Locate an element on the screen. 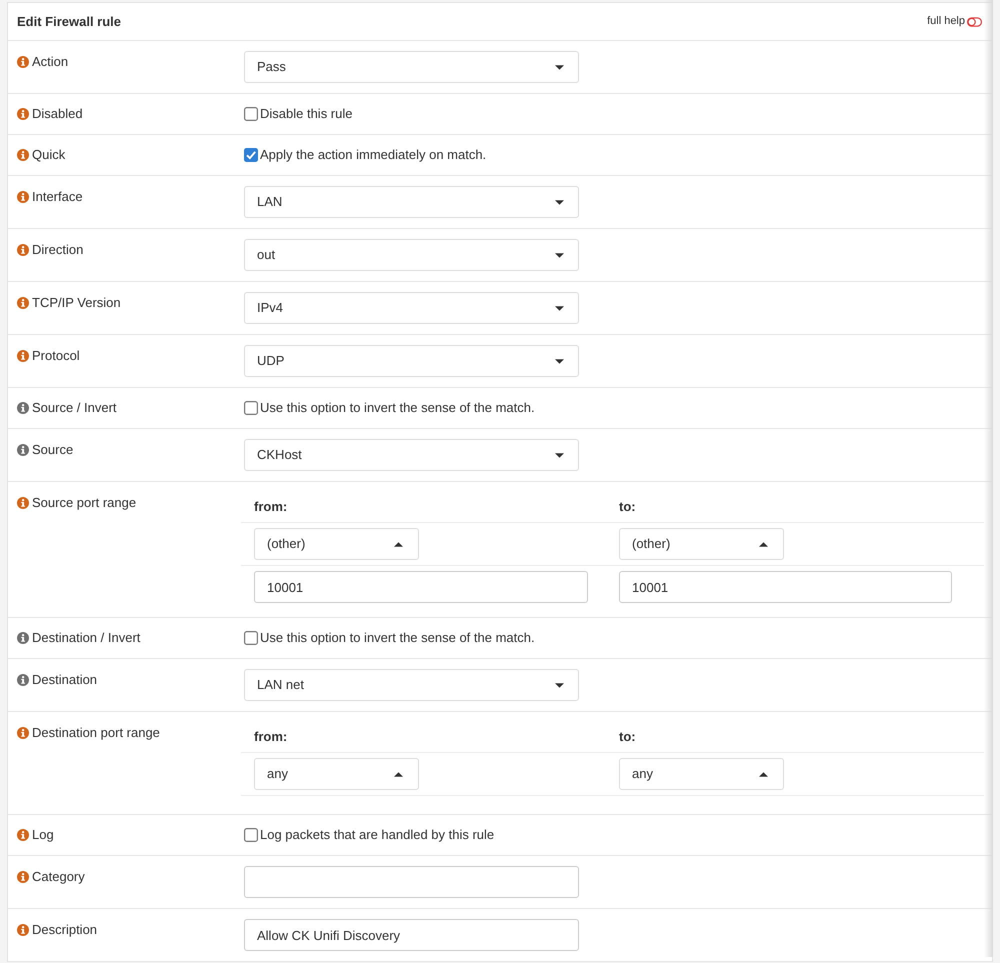 The width and height of the screenshot is (1000, 963). dropdown: LAN is located at coordinates (411, 202).